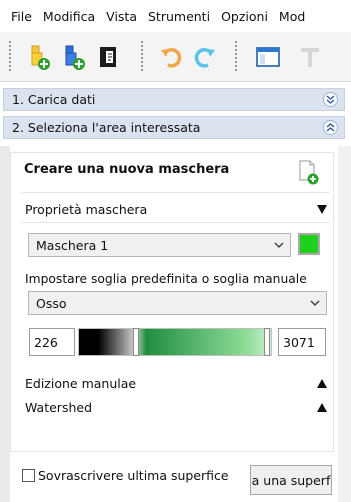 The image size is (351, 502). I want to click on window-button, so click(268, 57).